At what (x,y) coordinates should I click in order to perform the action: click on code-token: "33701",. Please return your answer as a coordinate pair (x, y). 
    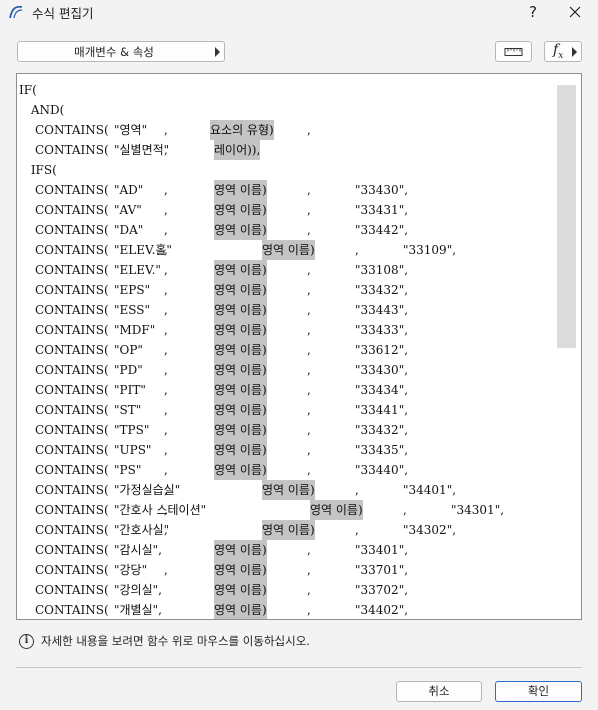
    Looking at the image, I should click on (382, 570).